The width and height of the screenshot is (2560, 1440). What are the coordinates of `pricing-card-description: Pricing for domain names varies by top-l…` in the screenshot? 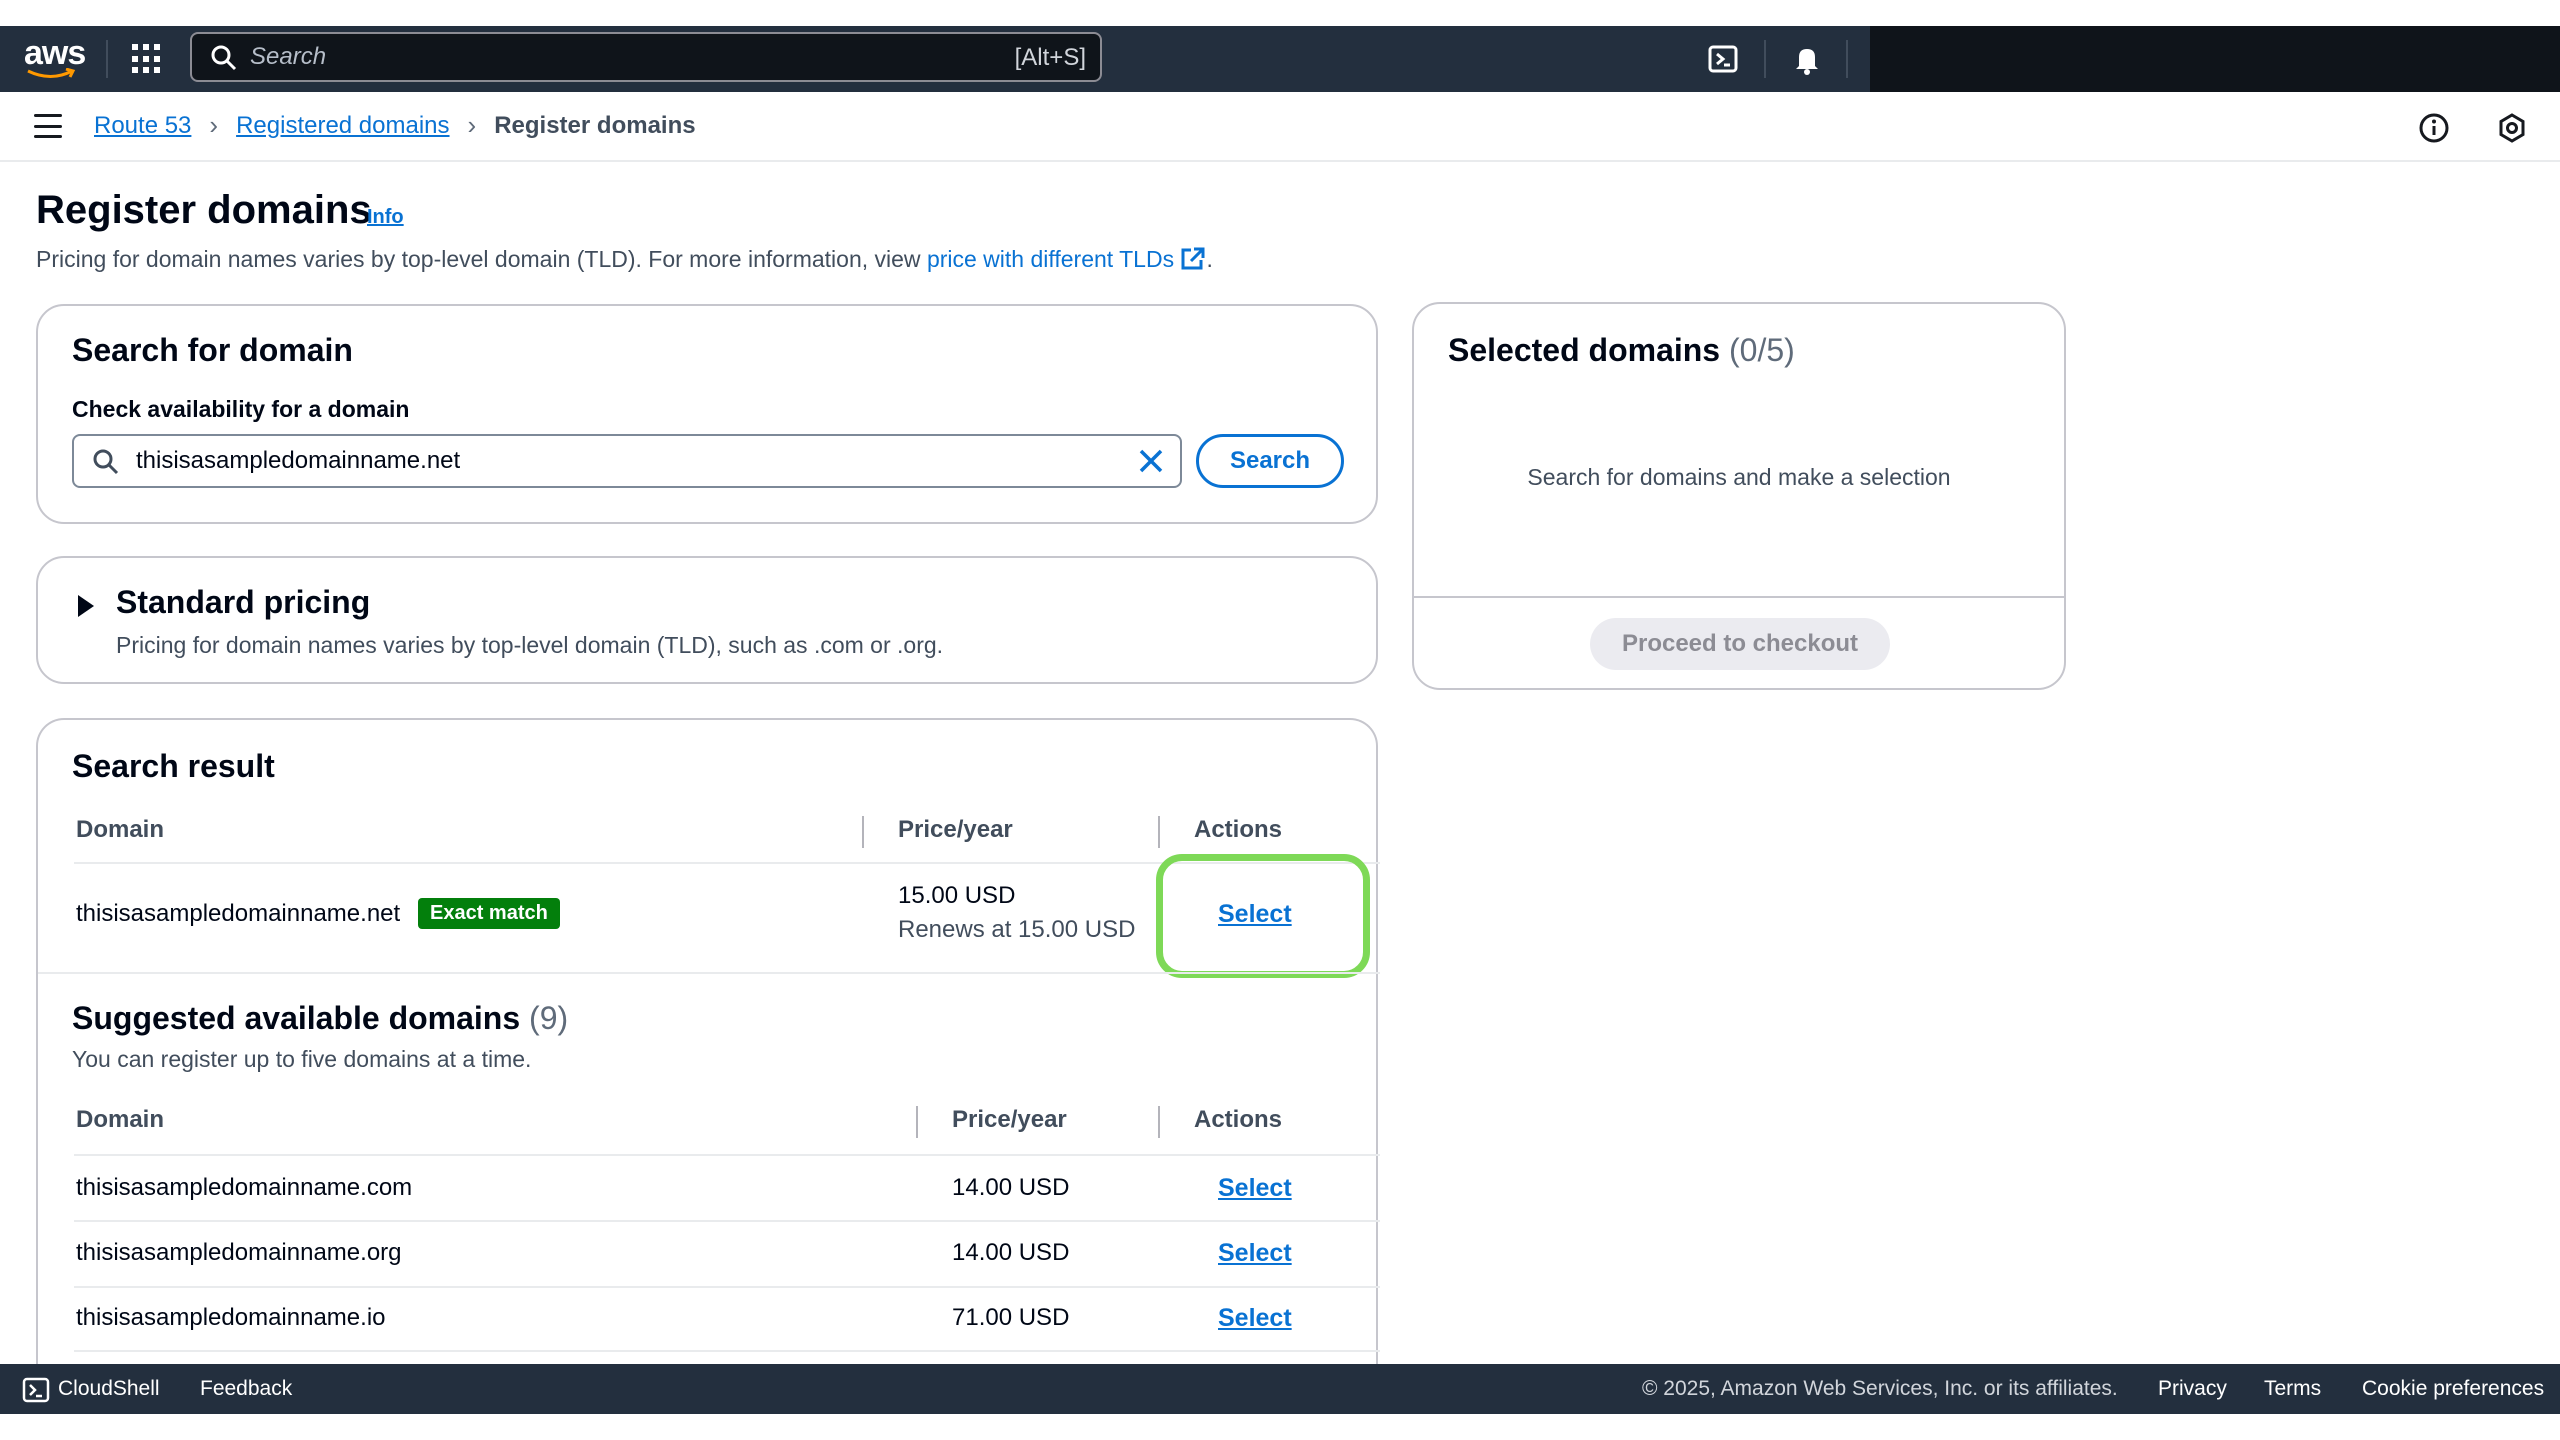 It's located at (530, 645).